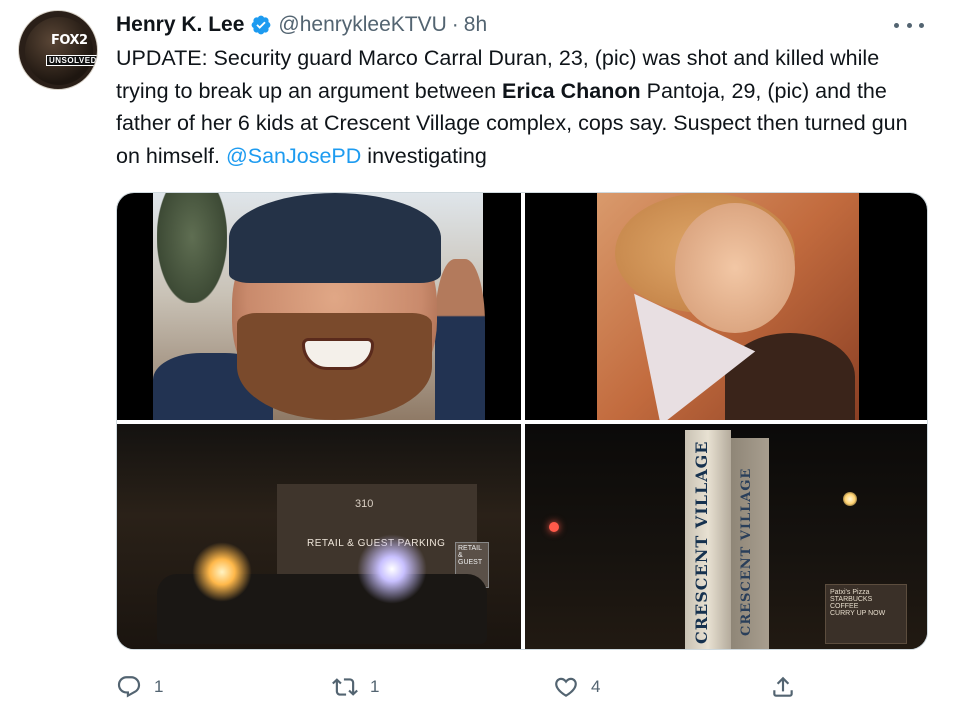 This screenshot has height=725, width=960. I want to click on building-number: 310, so click(364, 504).